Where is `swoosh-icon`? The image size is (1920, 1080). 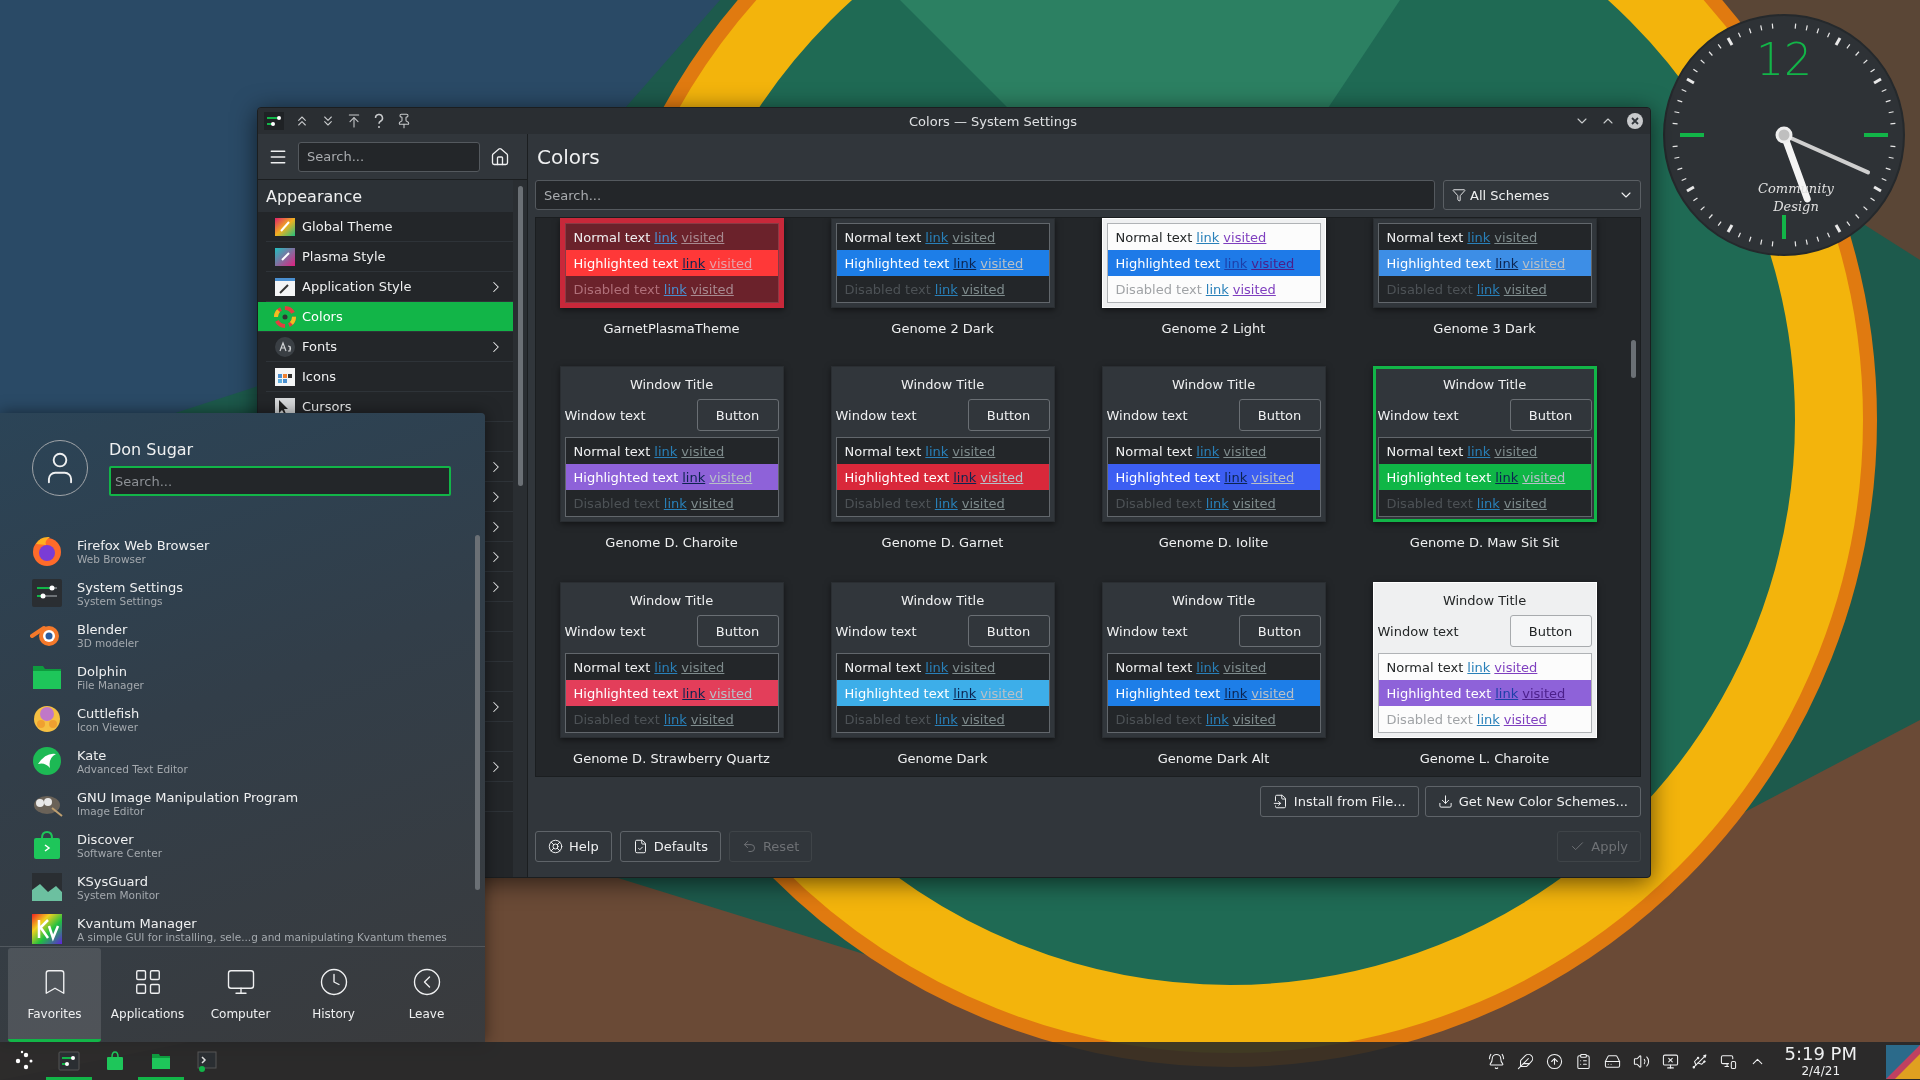 swoosh-icon is located at coordinates (47, 761).